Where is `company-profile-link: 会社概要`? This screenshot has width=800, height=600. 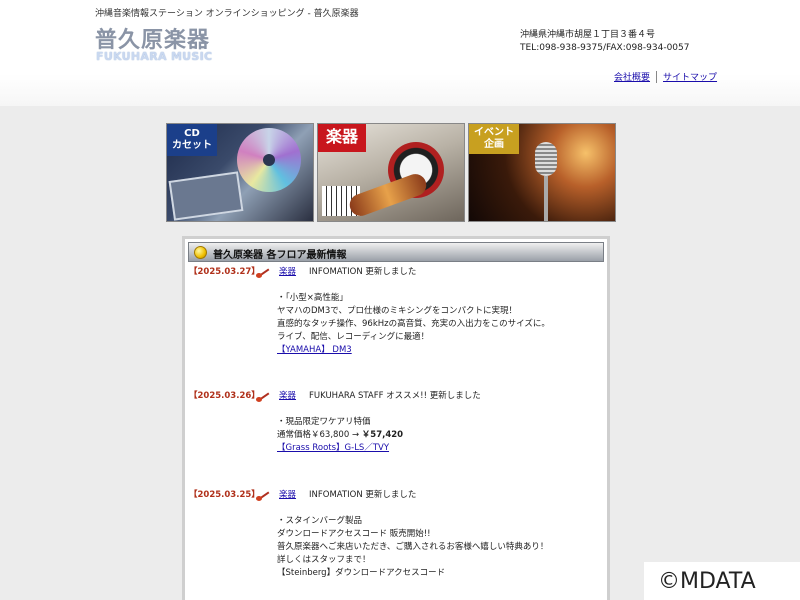
company-profile-link: 会社概要 is located at coordinates (632, 76).